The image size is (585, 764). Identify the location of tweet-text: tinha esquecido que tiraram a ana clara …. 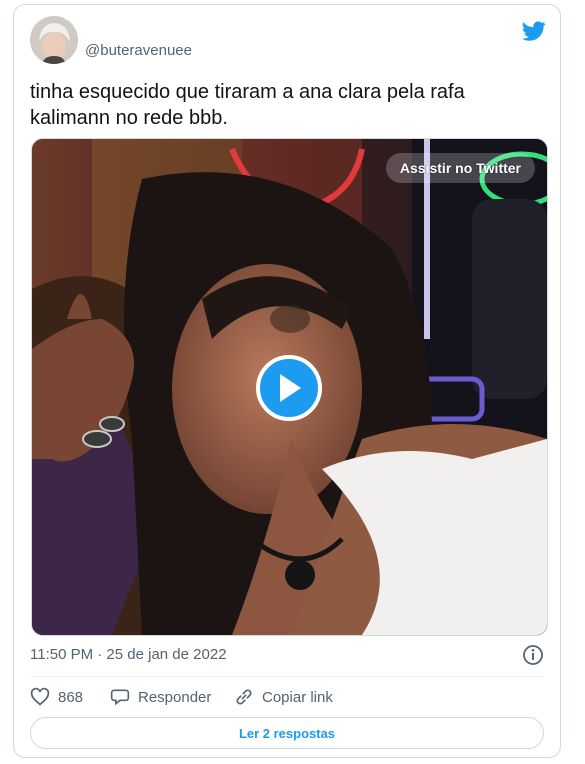
(247, 105).